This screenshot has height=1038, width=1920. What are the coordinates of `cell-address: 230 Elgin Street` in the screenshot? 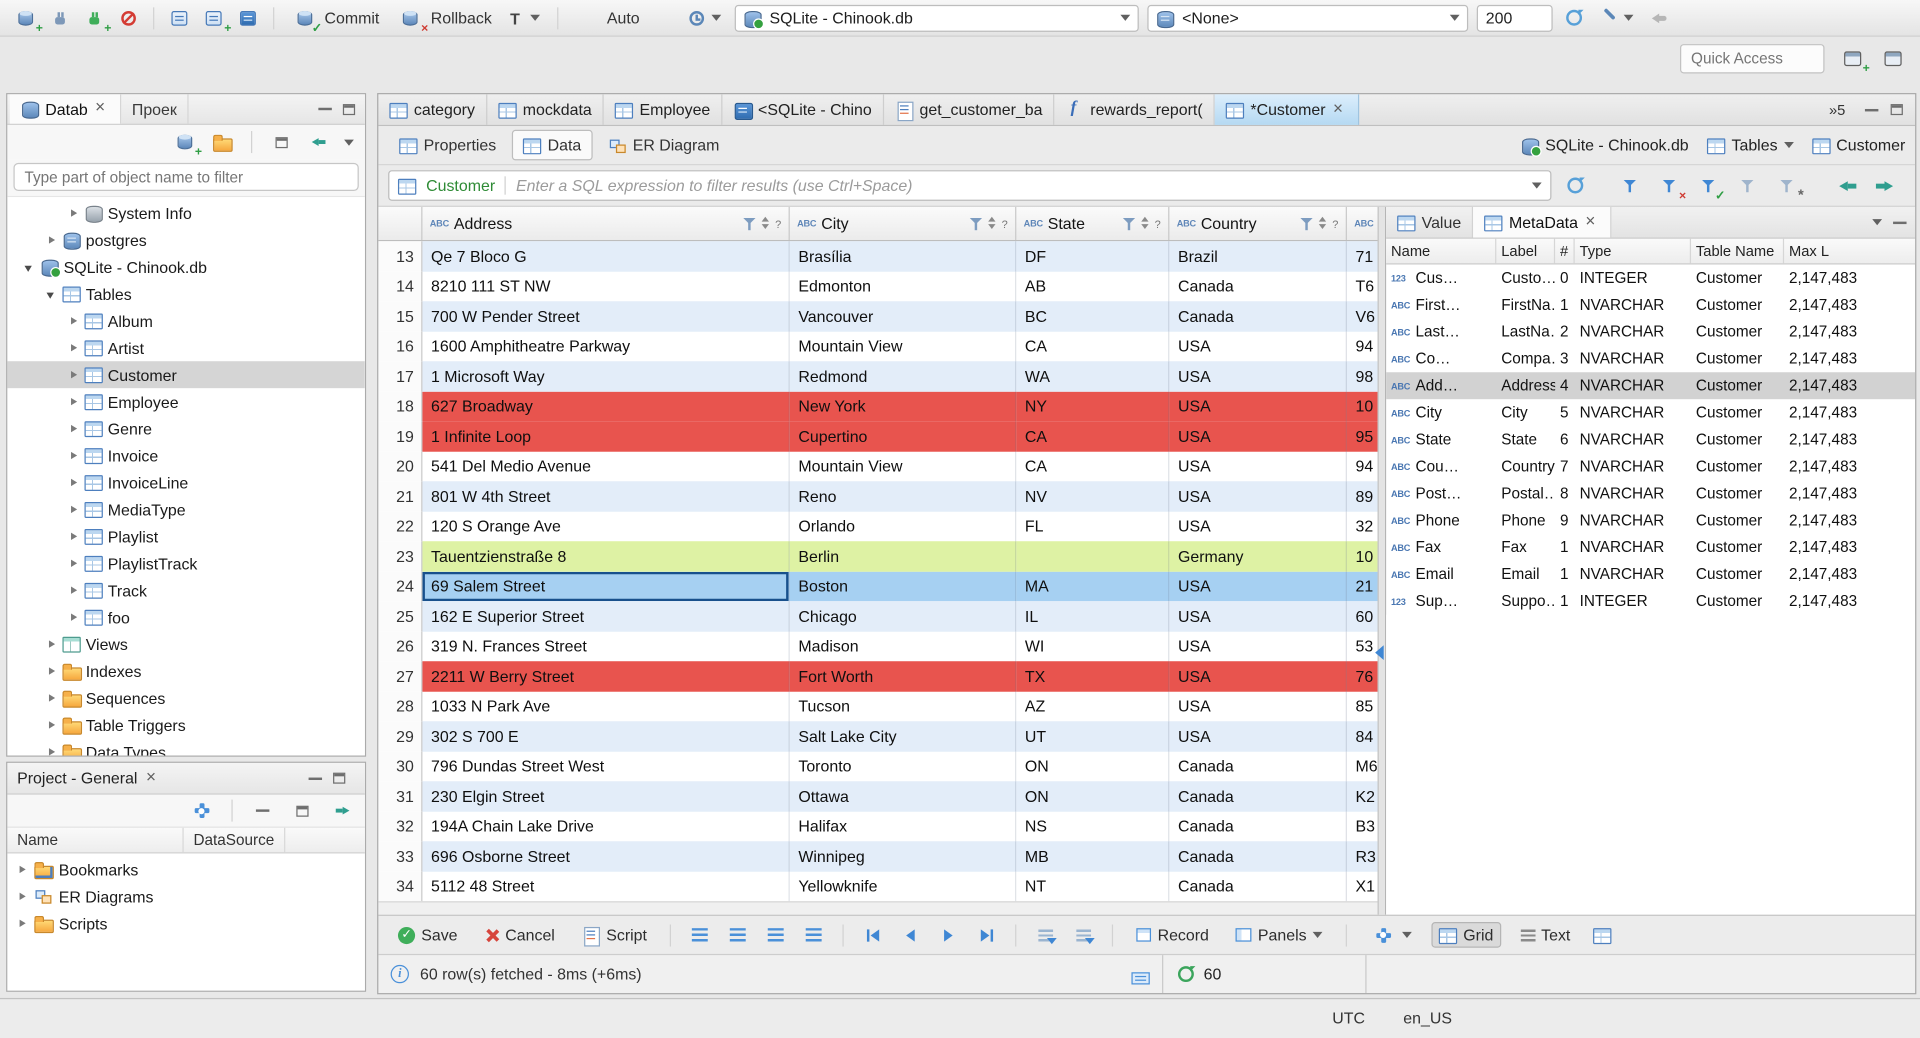 It's located at (606, 796).